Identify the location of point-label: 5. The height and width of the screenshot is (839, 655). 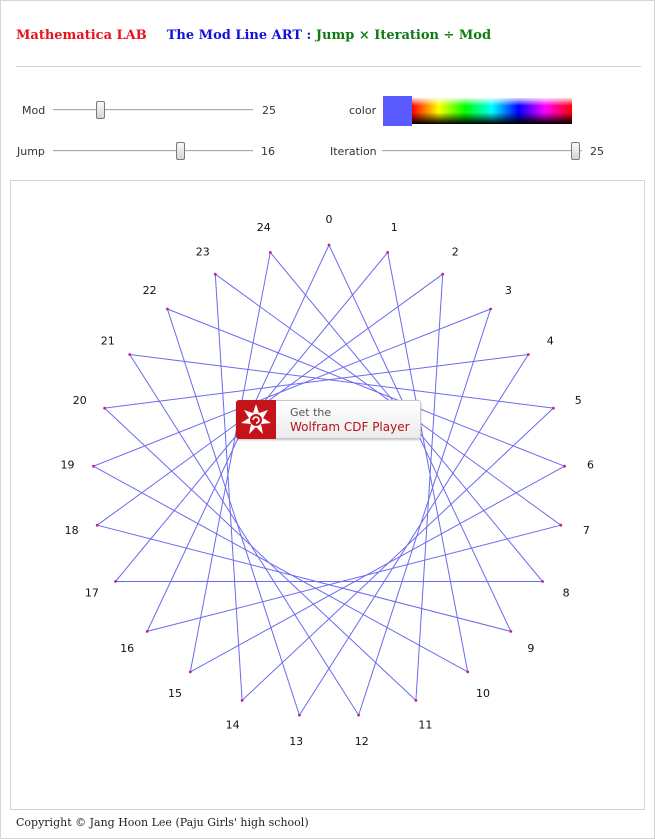
(578, 400).